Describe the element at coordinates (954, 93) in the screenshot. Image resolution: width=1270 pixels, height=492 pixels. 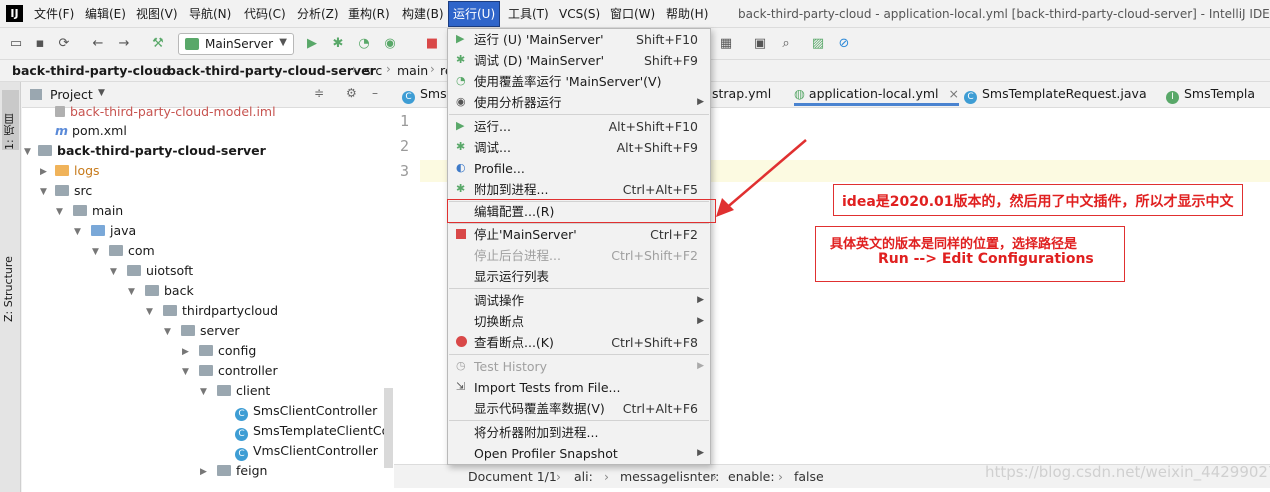
I see `close-icon: ×` at that location.